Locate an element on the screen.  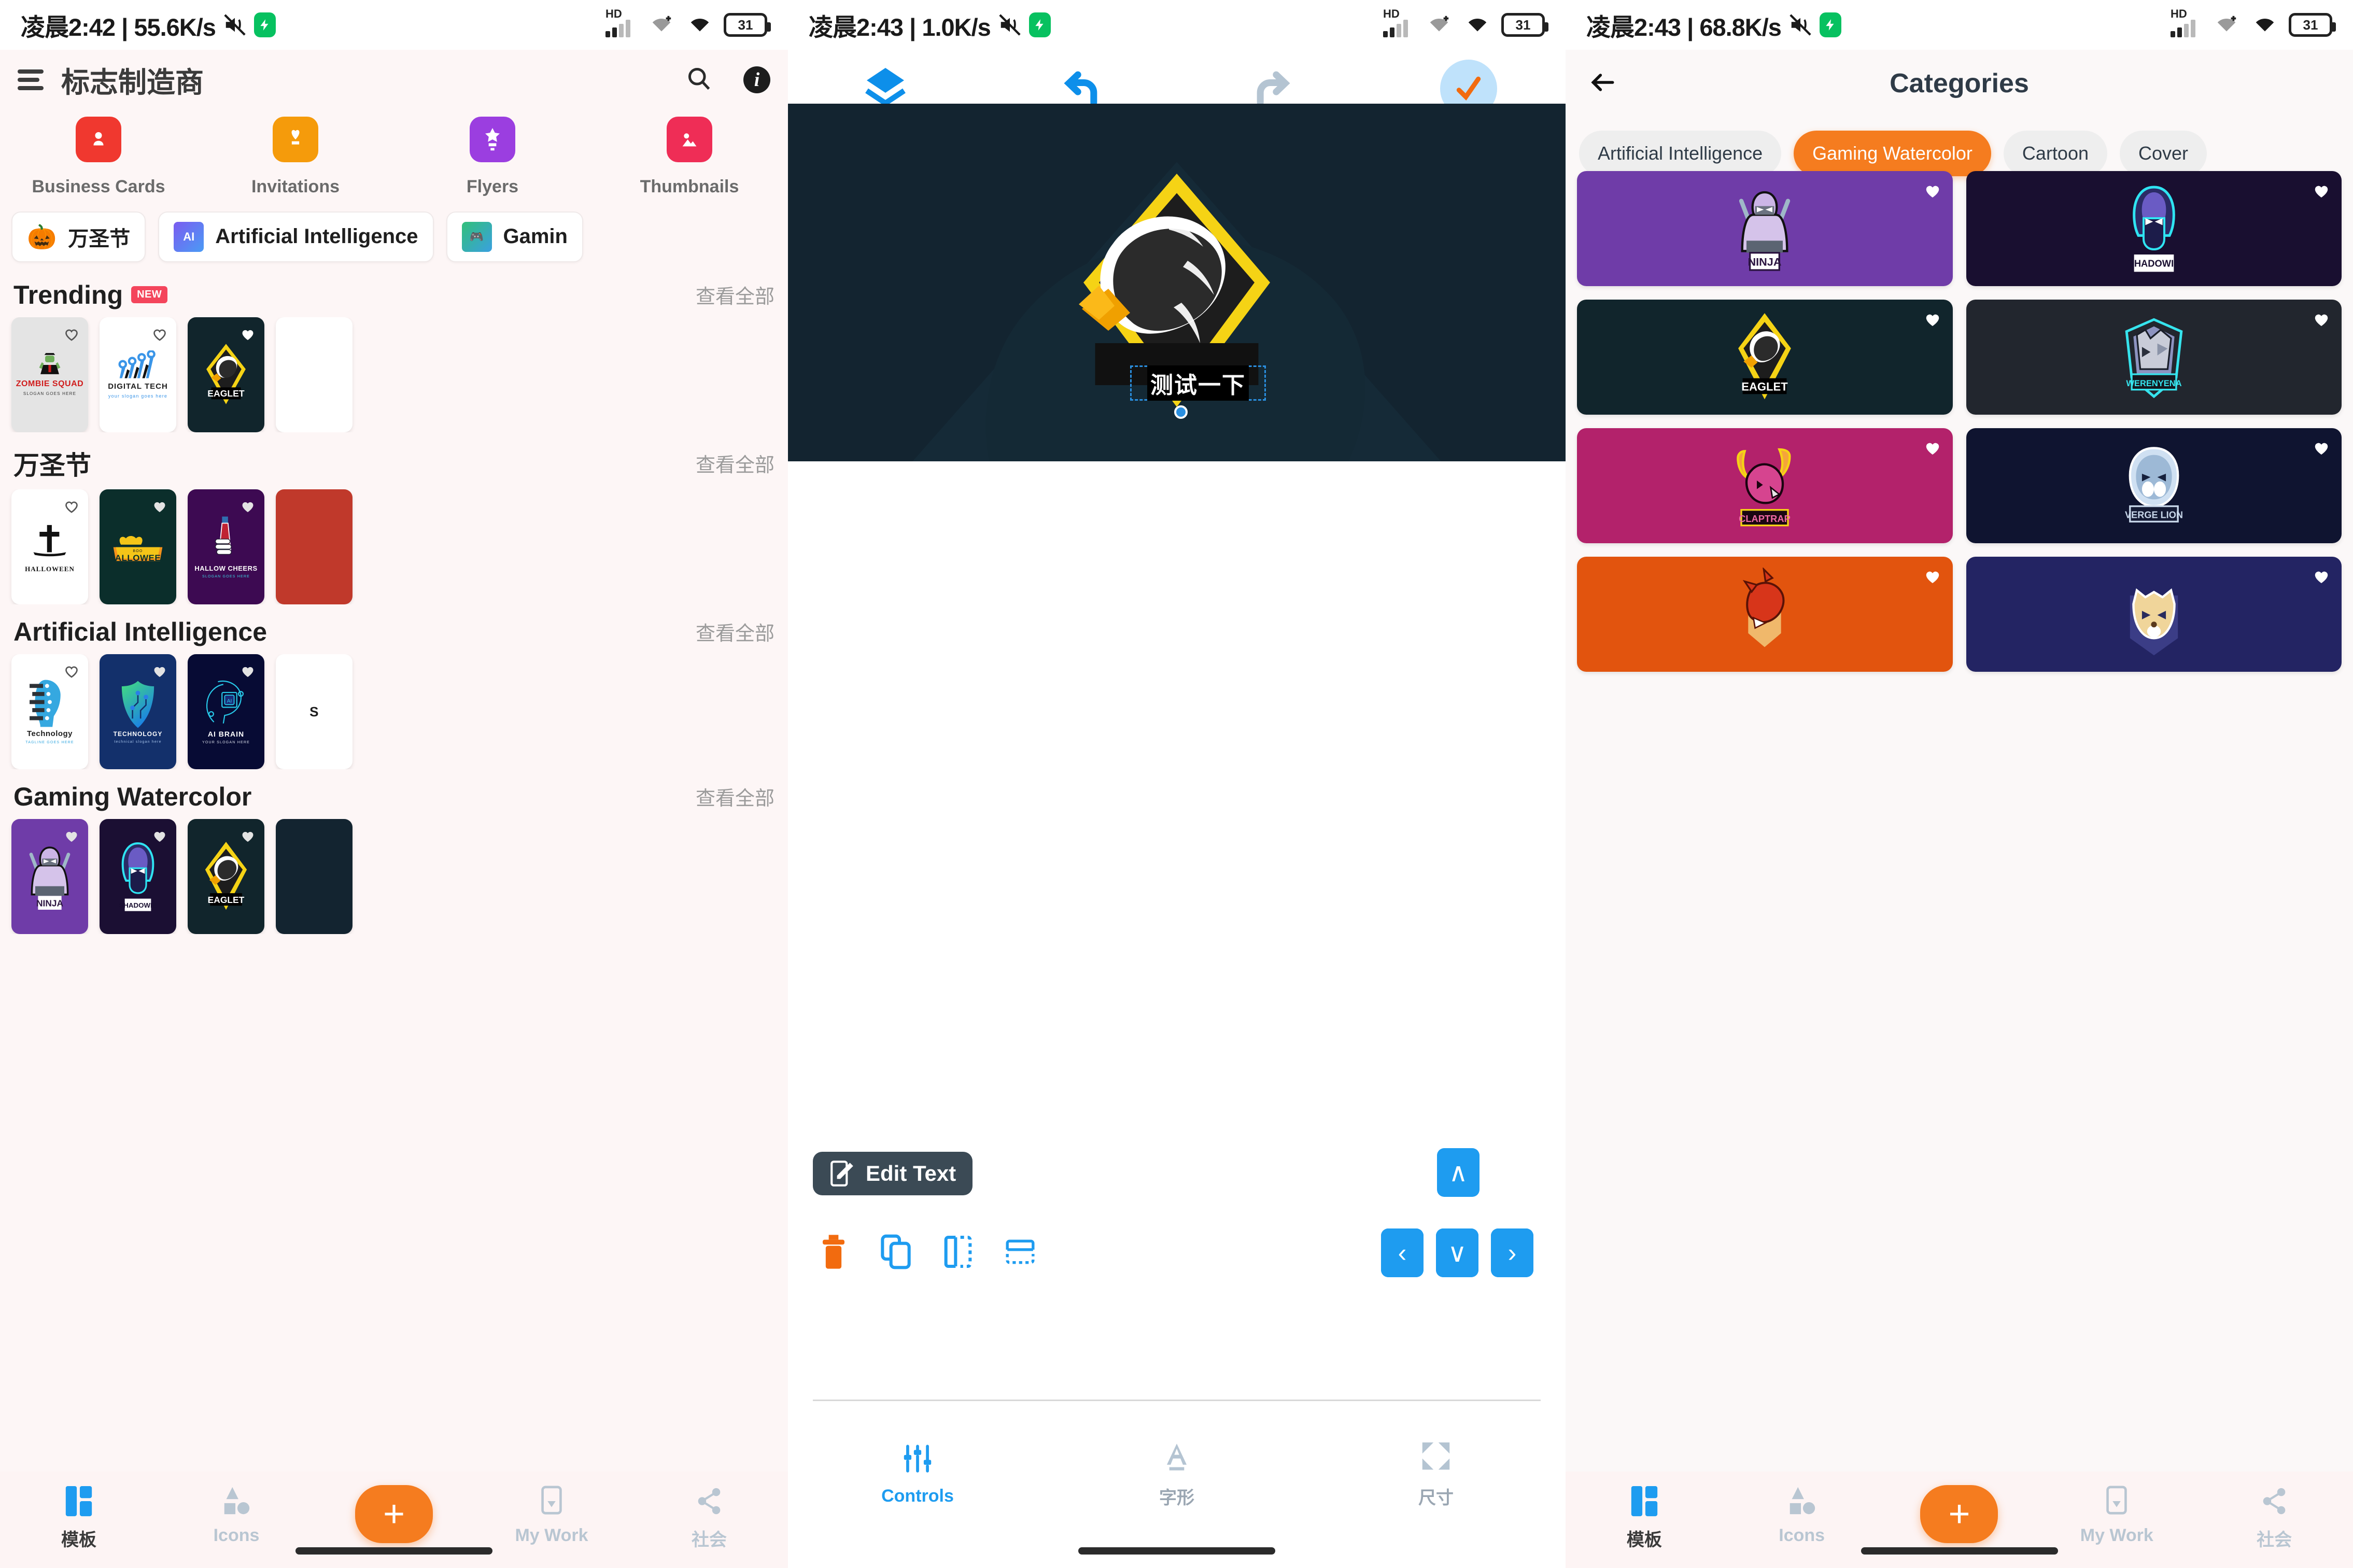
template-card: HALLOWEEN is located at coordinates (49, 546).